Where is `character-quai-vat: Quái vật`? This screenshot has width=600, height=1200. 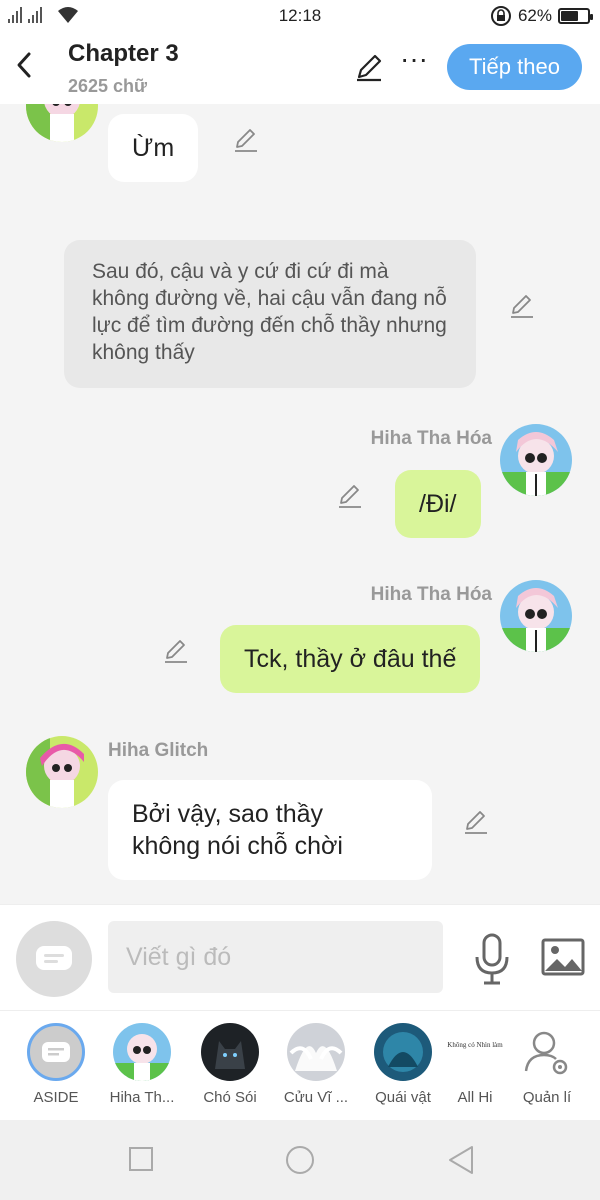 character-quai-vat: Quái vật is located at coordinates (403, 1064).